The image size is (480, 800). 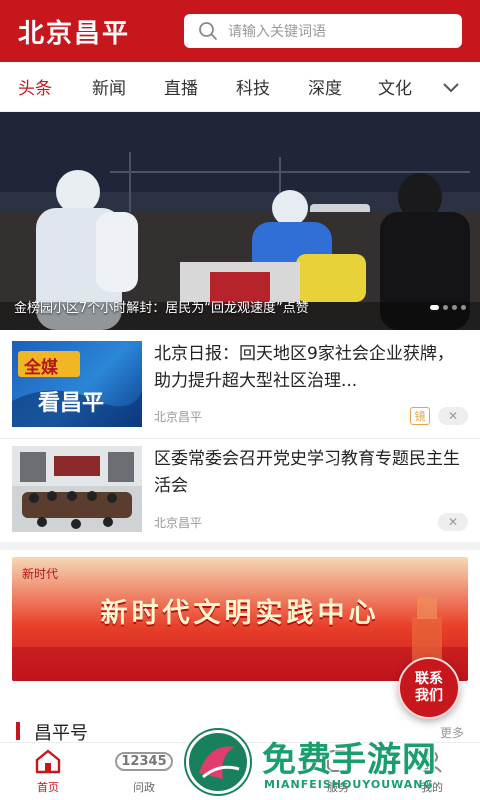 I want to click on news-thumbnail, so click(x=77, y=489).